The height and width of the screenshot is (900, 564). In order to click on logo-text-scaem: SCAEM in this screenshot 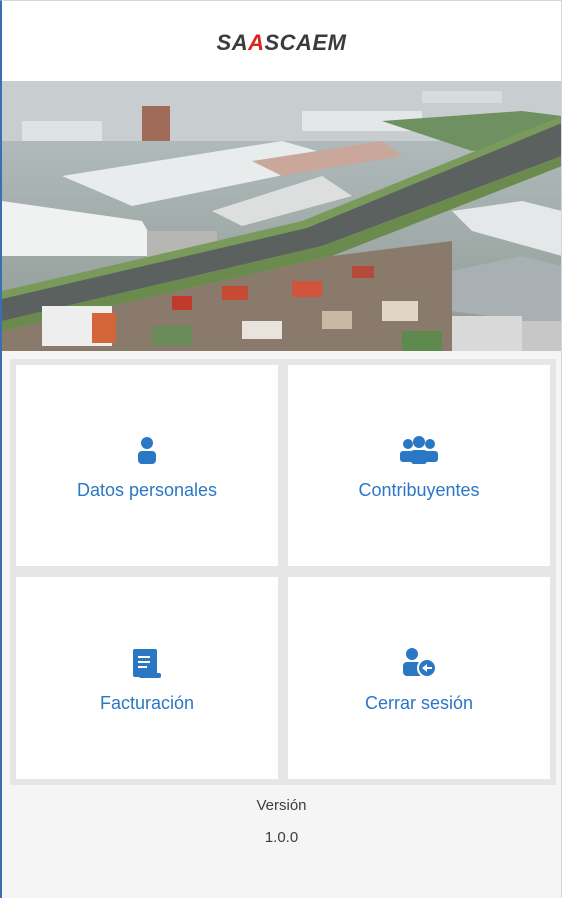, I will do `click(305, 42)`.